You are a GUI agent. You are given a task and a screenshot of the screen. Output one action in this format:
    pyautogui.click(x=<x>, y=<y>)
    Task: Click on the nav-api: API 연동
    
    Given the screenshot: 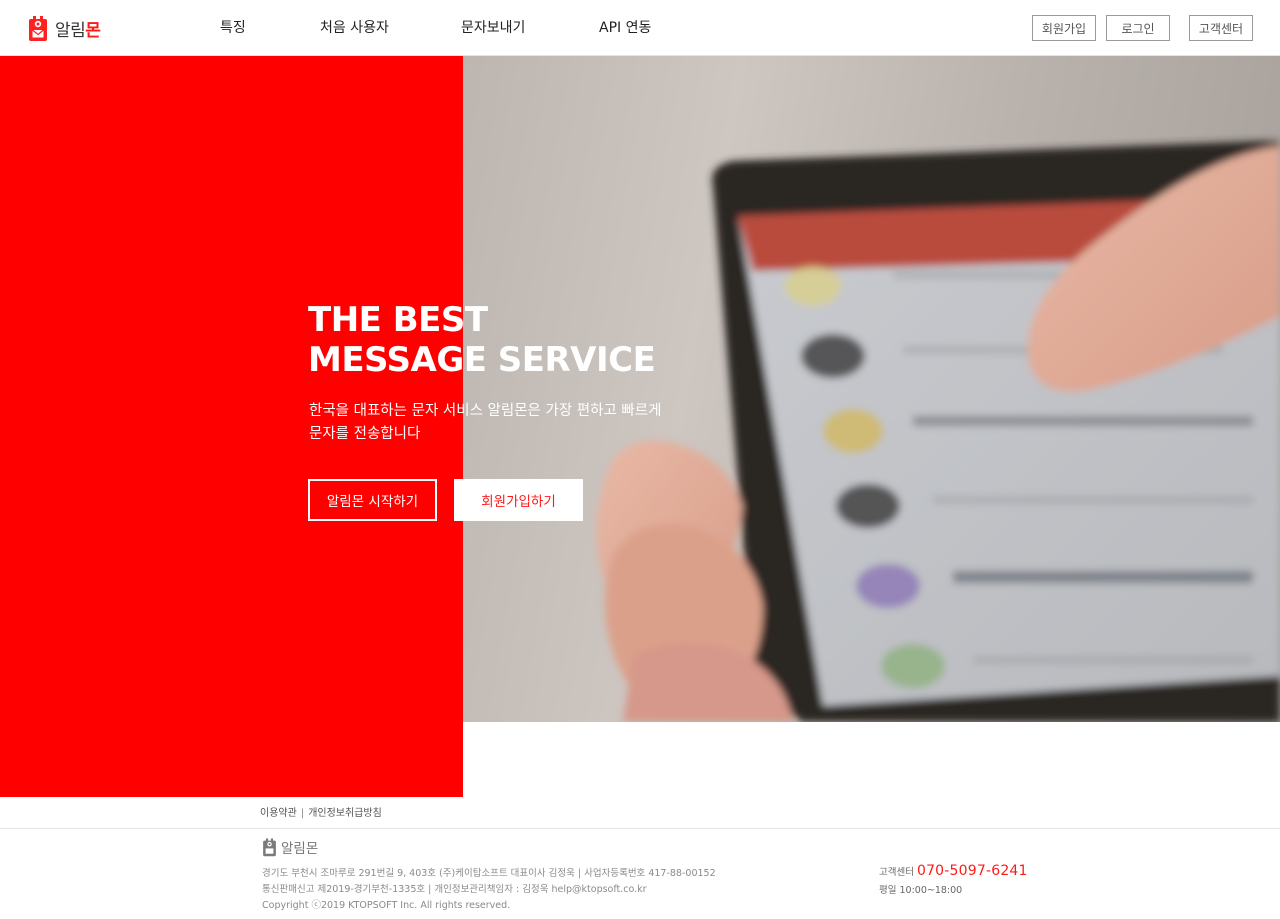 What is the action you would take?
    pyautogui.click(x=625, y=27)
    